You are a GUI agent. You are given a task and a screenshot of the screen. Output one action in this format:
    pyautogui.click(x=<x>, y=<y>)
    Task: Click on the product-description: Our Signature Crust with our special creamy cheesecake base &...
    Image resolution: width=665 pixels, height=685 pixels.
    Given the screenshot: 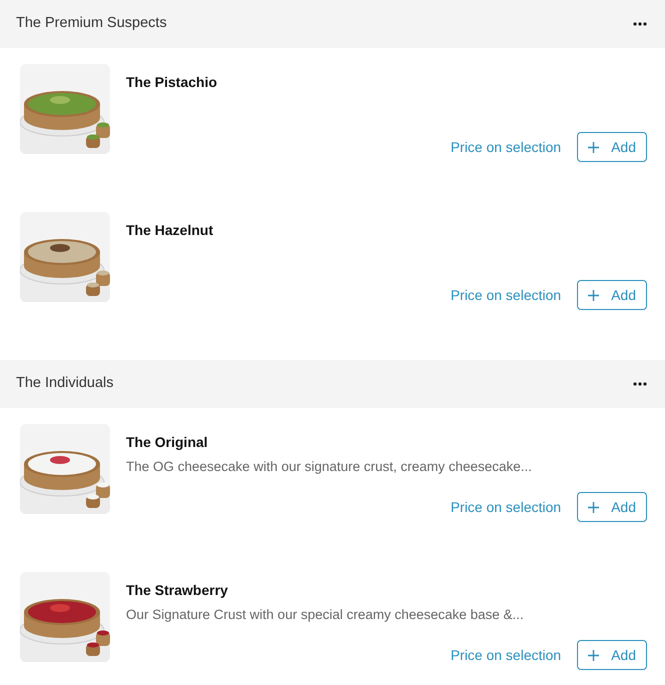 What is the action you would take?
    pyautogui.click(x=325, y=615)
    